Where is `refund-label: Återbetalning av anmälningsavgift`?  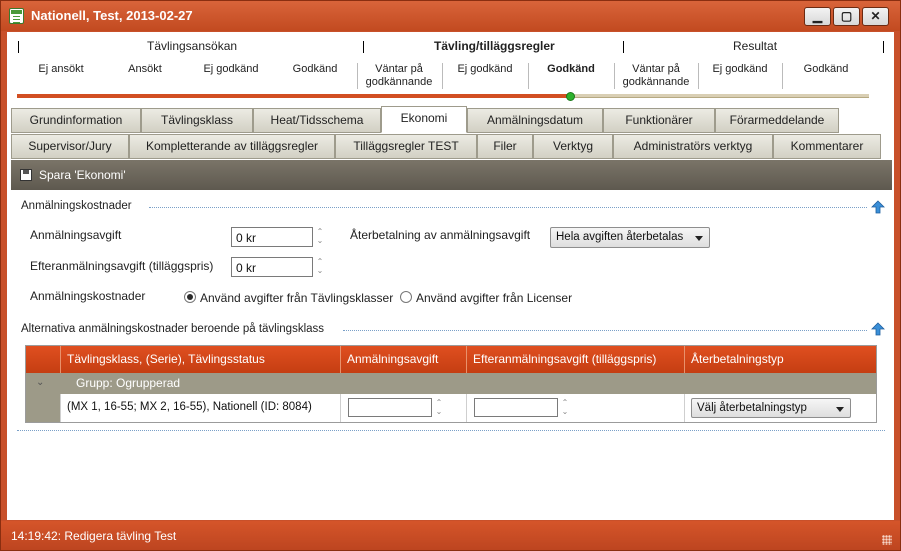
refund-label: Återbetalning av anmälningsavgift is located at coordinates (440, 235).